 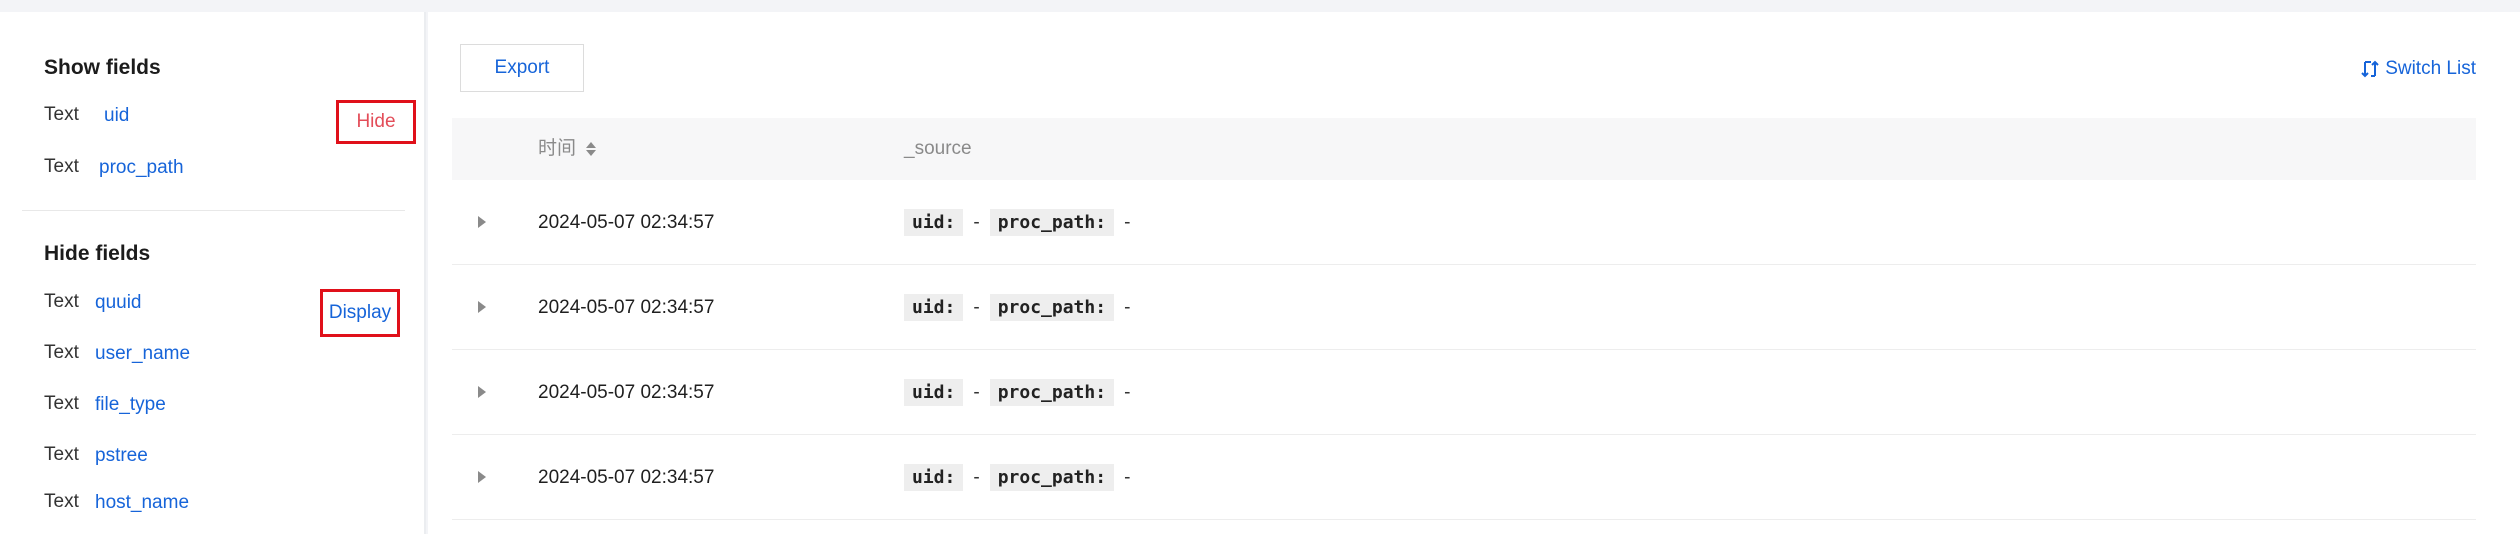 I want to click on field-name-link: uid, so click(x=116, y=116).